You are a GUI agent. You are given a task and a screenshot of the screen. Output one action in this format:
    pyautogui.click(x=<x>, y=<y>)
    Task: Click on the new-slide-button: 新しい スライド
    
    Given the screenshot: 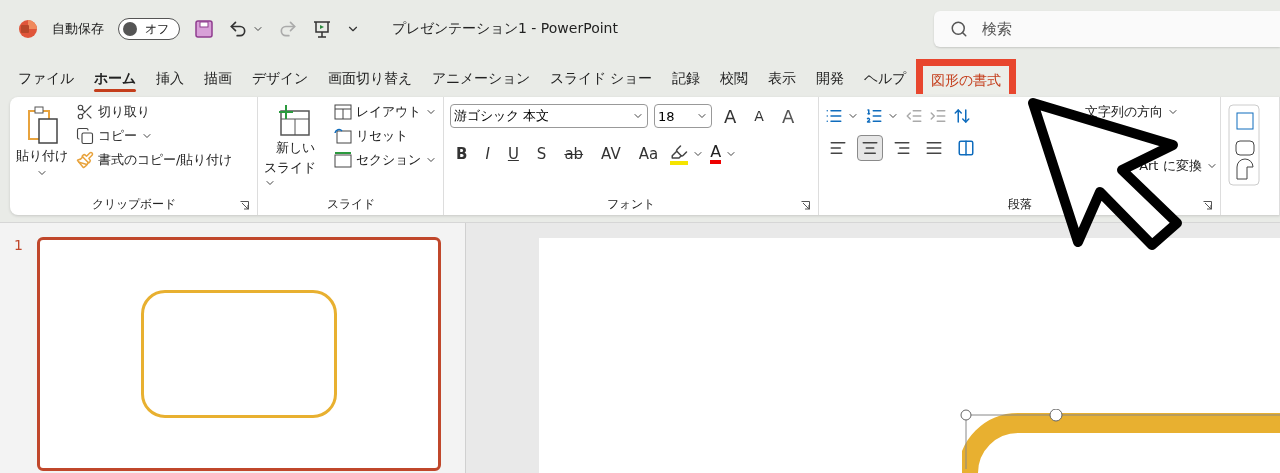 What is the action you would take?
    pyautogui.click(x=295, y=148)
    